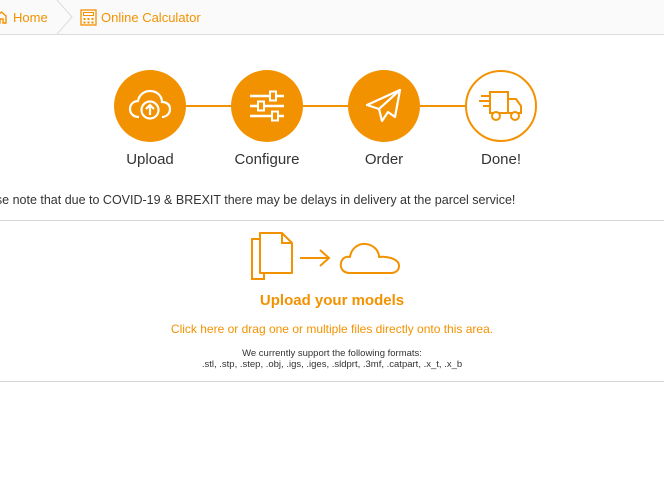 This screenshot has height=500, width=664. Describe the element at coordinates (30, 17) in the screenshot. I see `breadcrumb-home-label: Home` at that location.